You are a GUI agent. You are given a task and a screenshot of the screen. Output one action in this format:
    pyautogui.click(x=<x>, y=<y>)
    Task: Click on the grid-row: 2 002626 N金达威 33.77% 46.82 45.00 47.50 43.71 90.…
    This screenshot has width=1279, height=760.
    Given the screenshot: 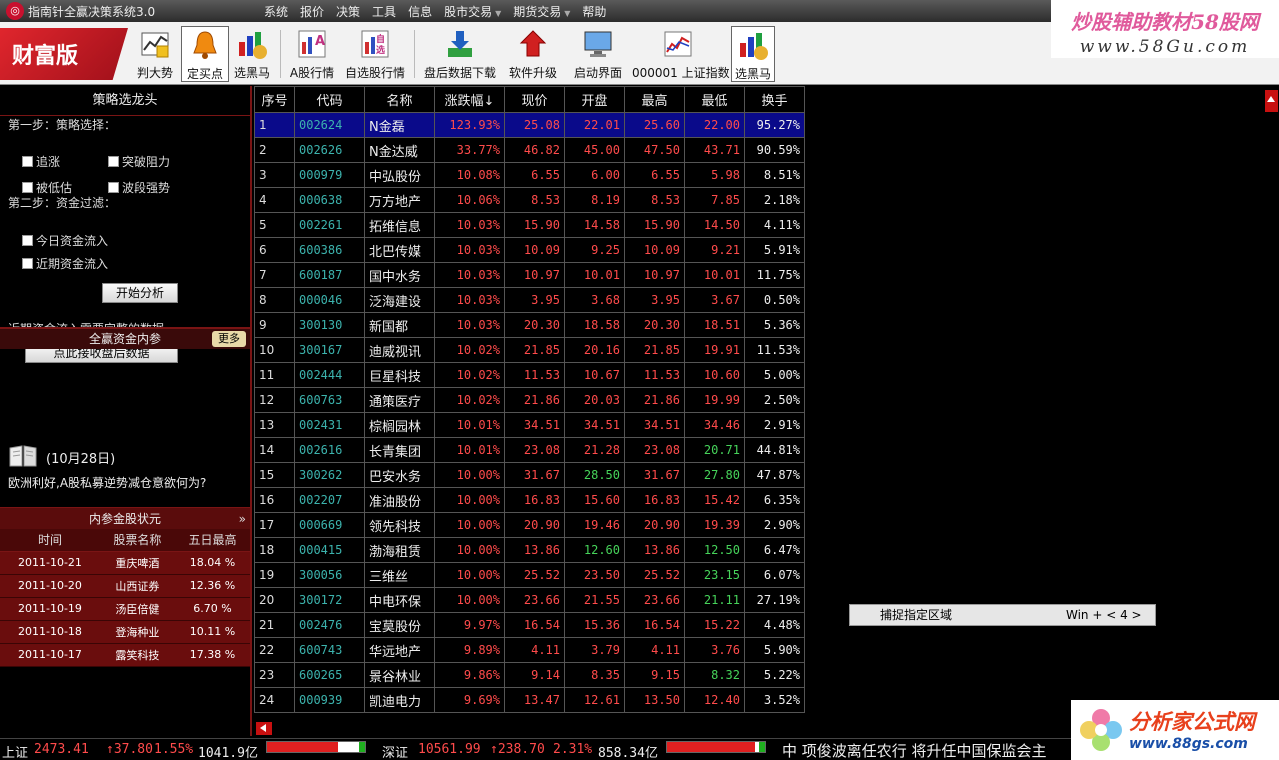 What is the action you would take?
    pyautogui.click(x=529, y=150)
    